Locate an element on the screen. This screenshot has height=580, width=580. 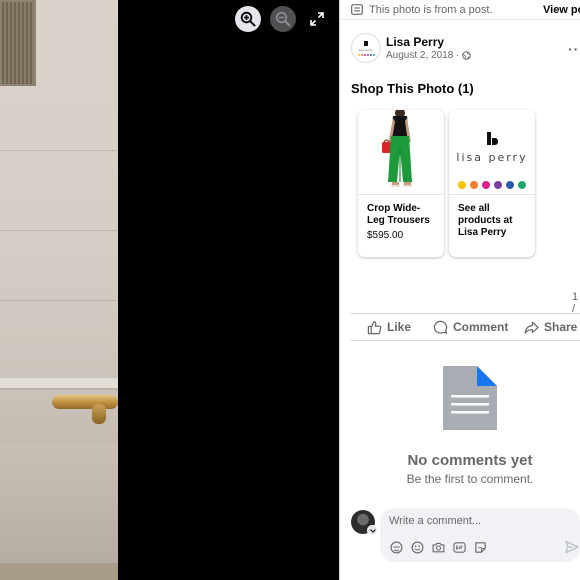
zoom-in-button is located at coordinates (248, 19).